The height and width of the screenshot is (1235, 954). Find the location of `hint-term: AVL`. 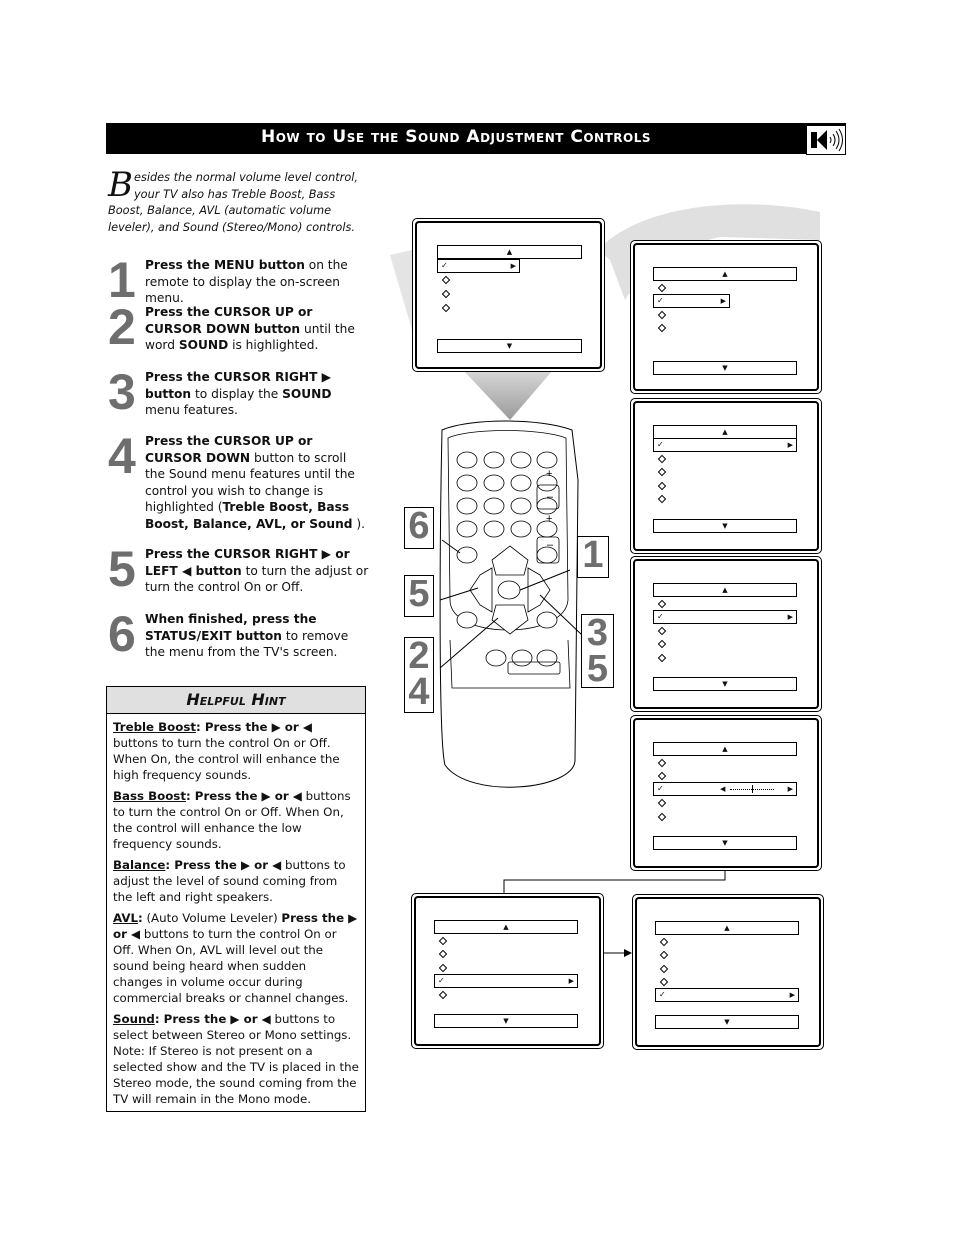

hint-term: AVL is located at coordinates (125, 918).